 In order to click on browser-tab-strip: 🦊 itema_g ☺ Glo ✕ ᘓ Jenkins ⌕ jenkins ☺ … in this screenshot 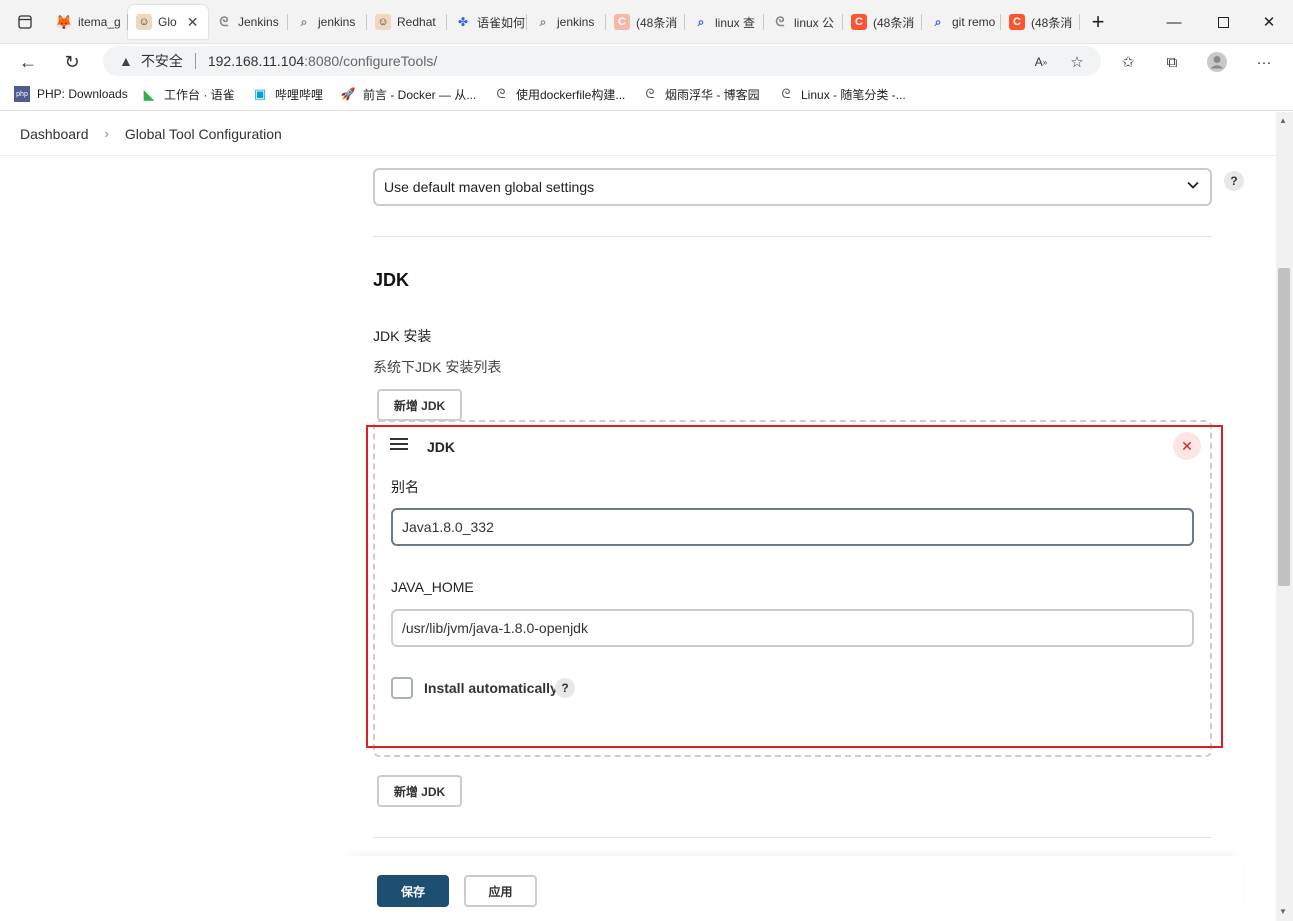, I will do `click(646, 22)`.